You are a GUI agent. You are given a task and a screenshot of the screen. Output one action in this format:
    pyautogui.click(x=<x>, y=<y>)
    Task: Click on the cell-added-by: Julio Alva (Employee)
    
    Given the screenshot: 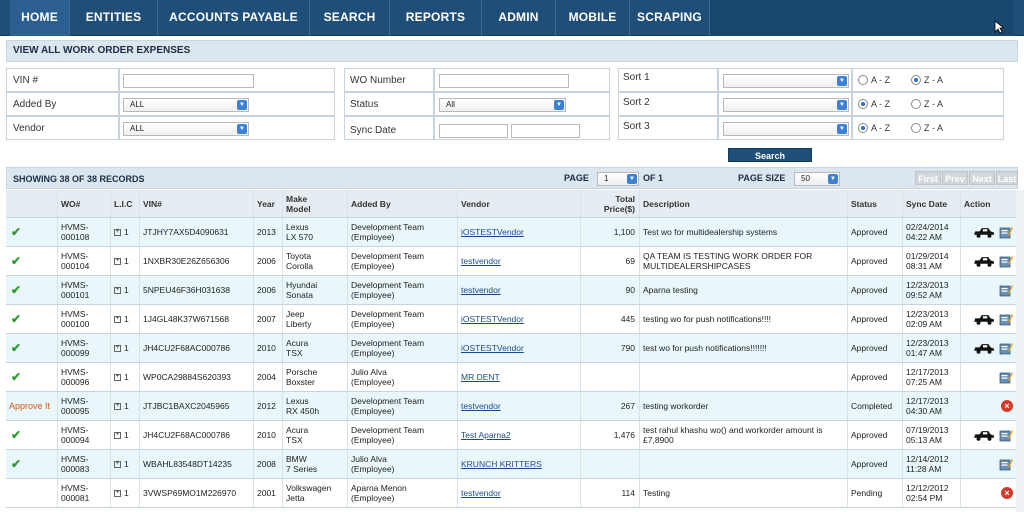 What is the action you would take?
    pyautogui.click(x=403, y=377)
    